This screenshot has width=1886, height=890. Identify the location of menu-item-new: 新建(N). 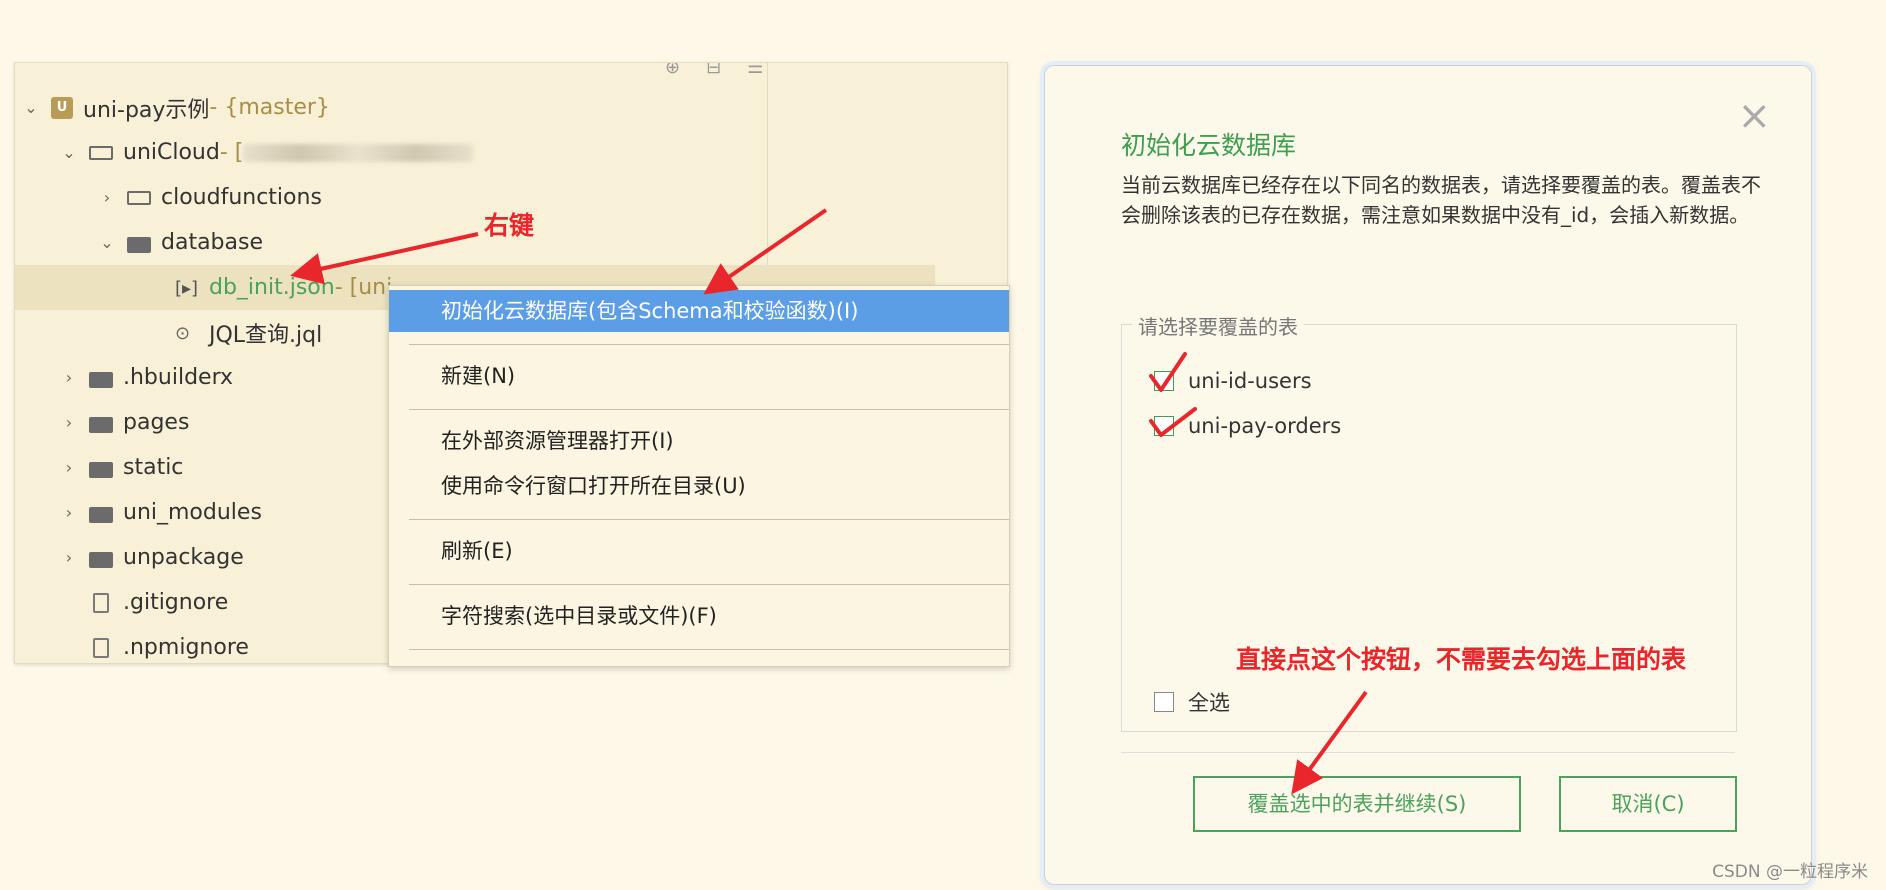
(699, 376).